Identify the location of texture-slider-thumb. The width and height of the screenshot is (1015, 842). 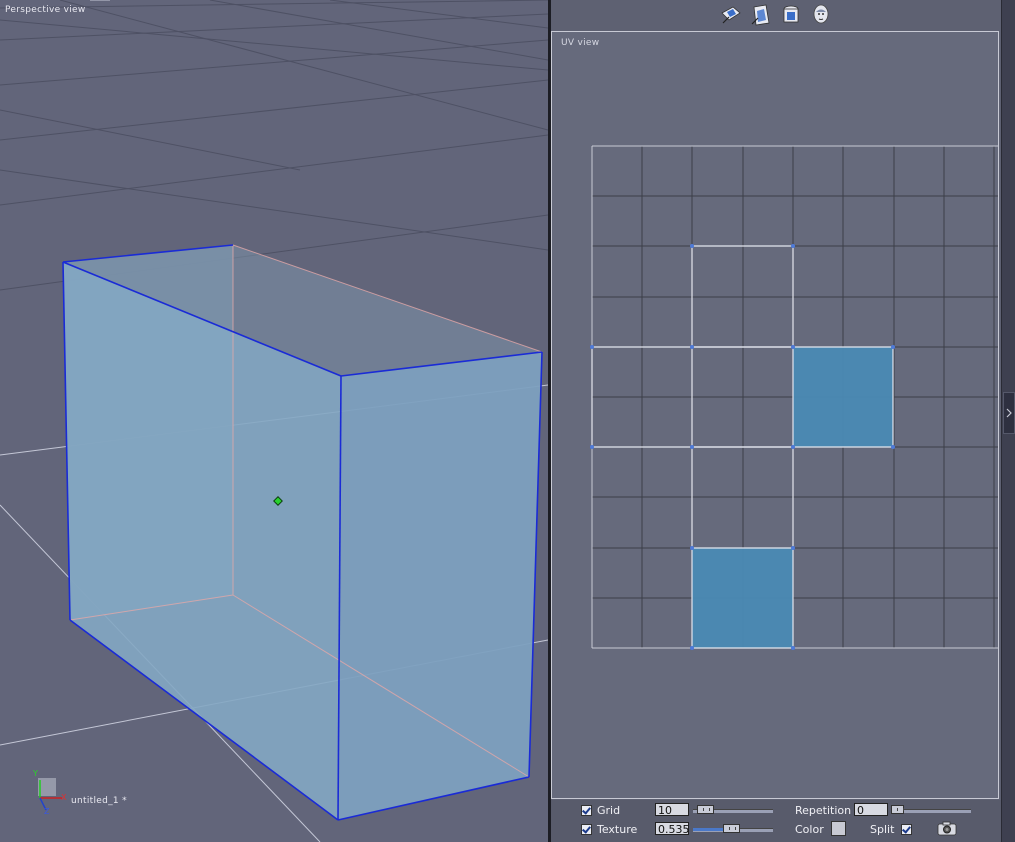
(731, 828).